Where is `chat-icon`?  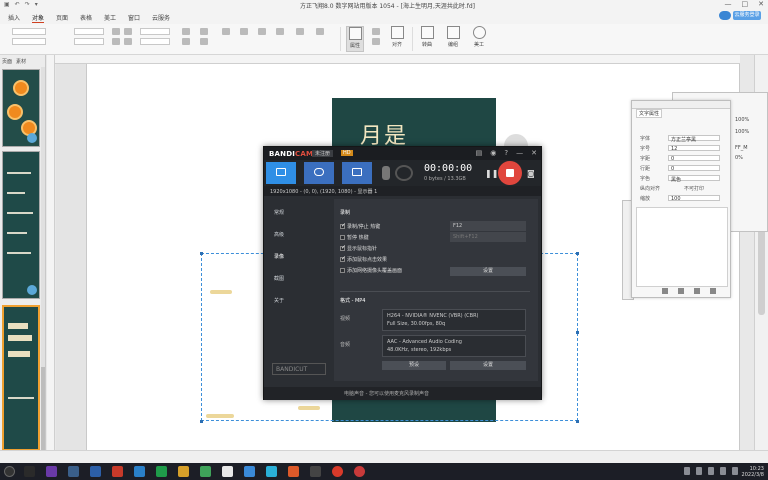
chat-icon is located at coordinates (205, 471).